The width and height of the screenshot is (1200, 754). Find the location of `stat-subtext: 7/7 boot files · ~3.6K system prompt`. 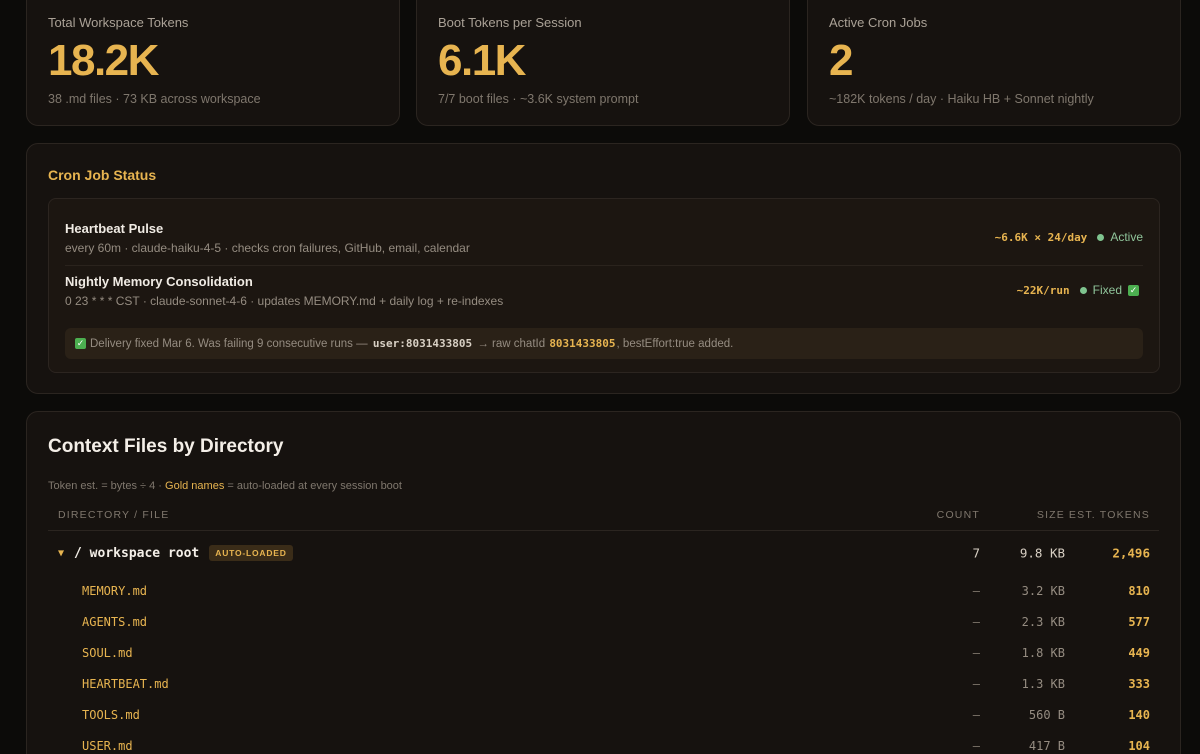

stat-subtext: 7/7 boot files · ~3.6K system prompt is located at coordinates (538, 99).